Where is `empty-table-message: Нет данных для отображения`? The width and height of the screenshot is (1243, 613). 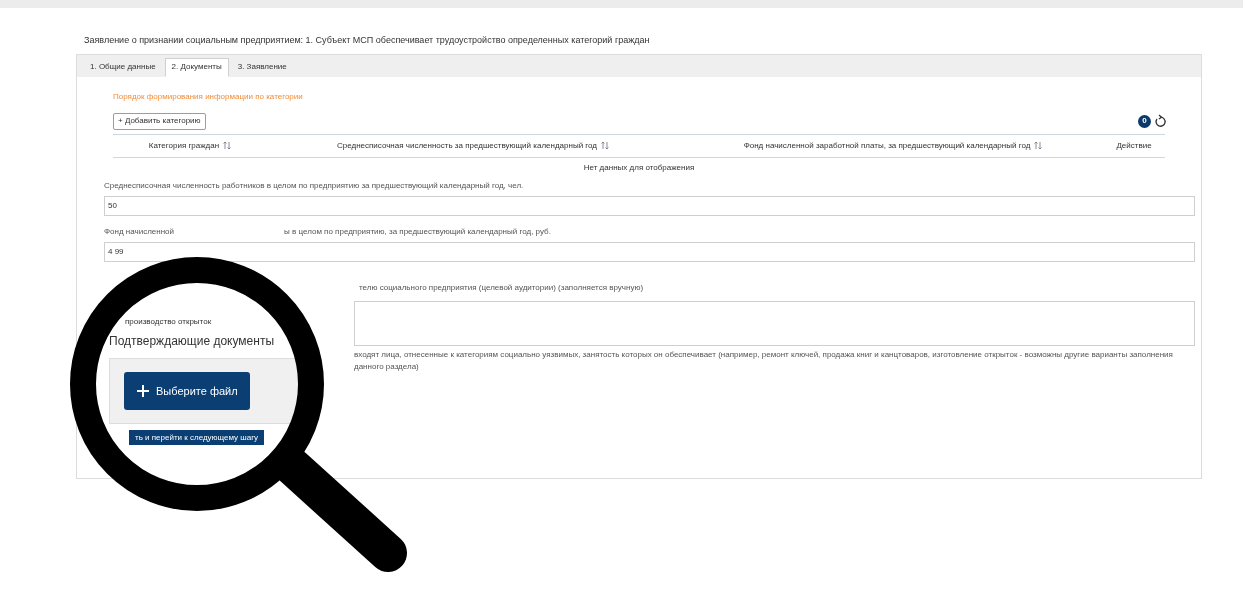
empty-table-message: Нет данных для отображения is located at coordinates (639, 167).